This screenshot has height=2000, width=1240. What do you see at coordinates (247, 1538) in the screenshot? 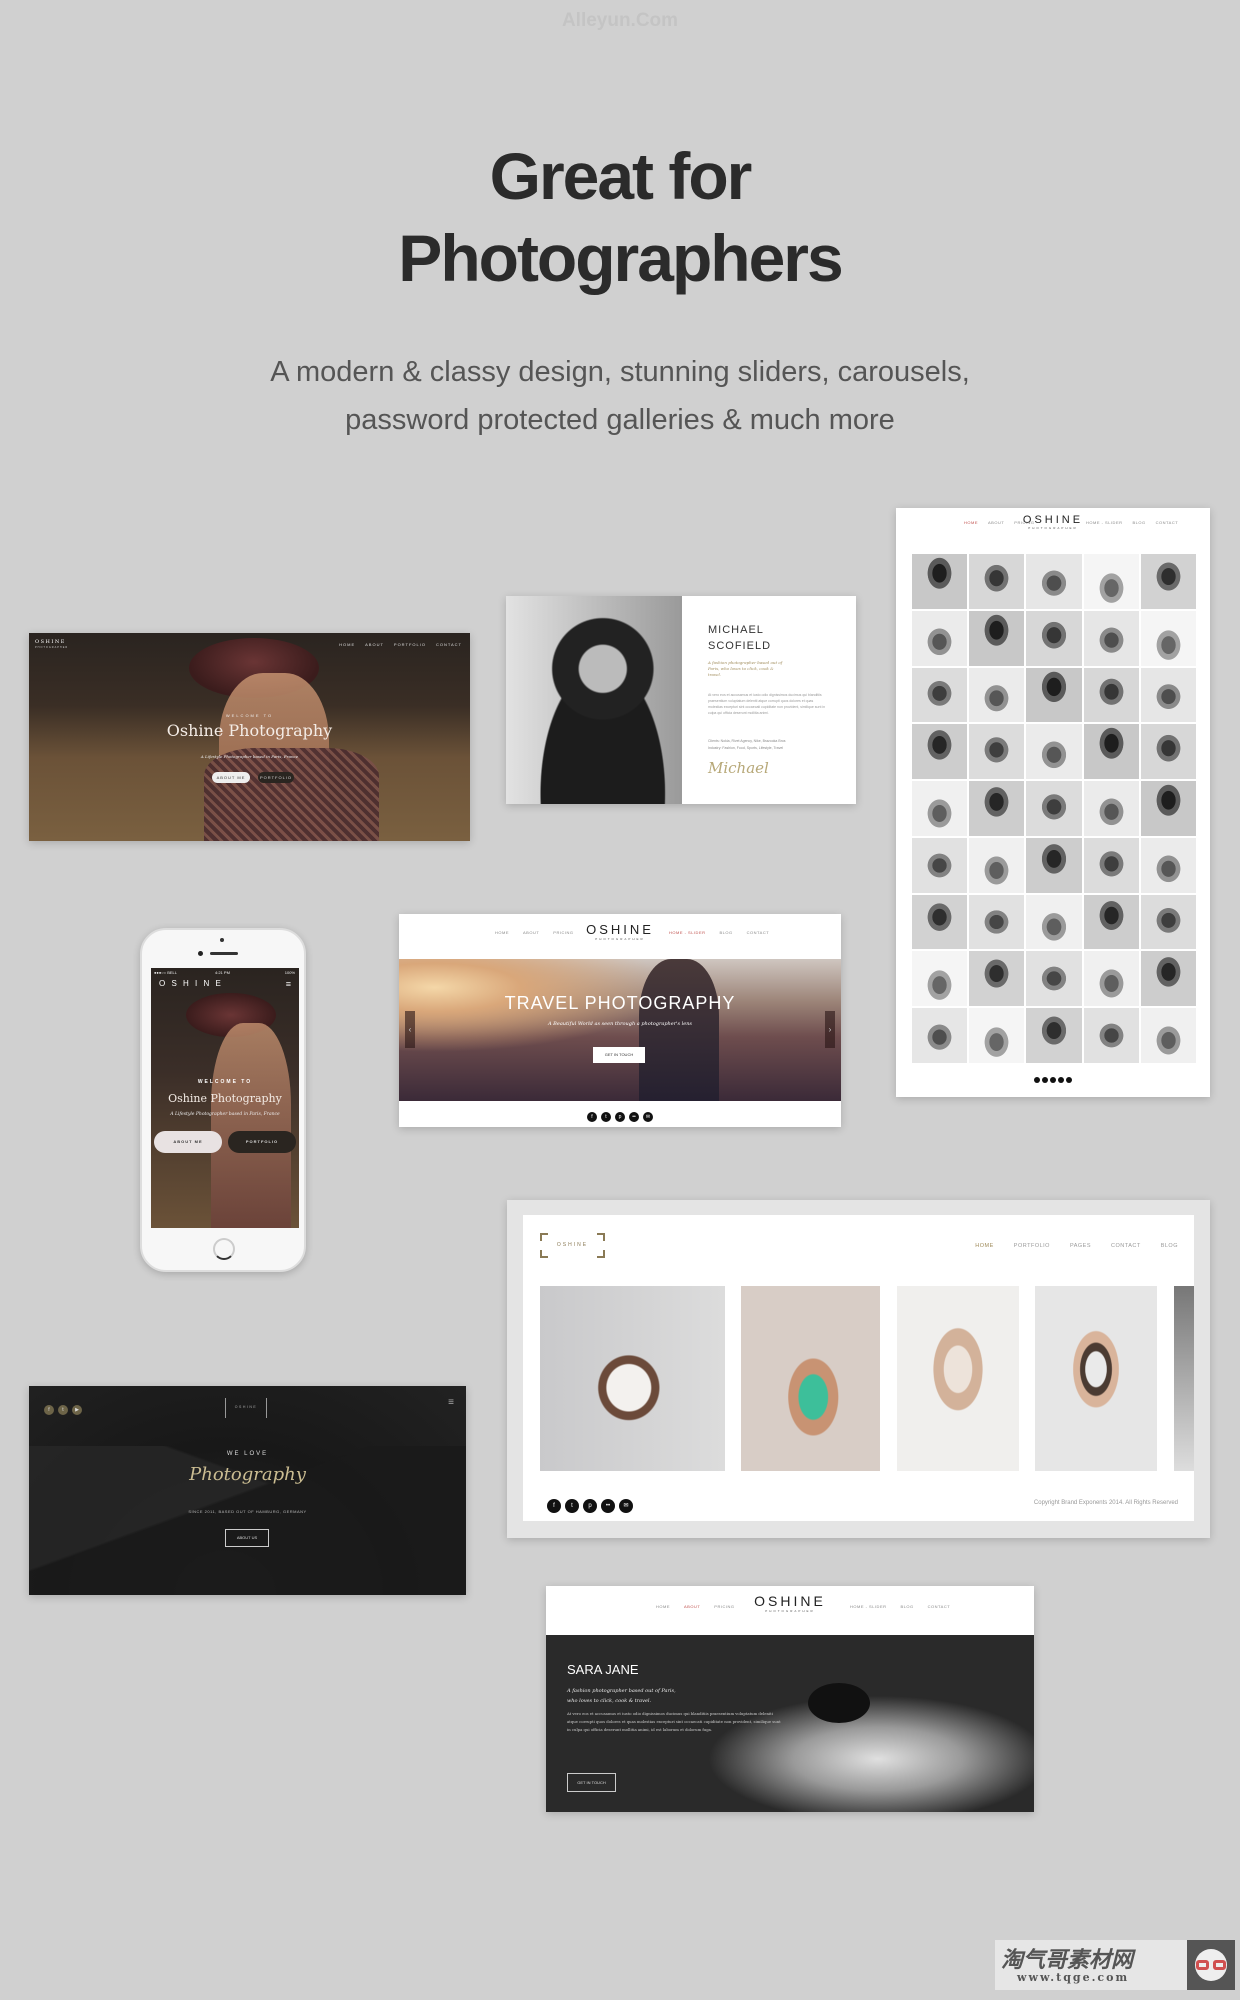
I see `about-us-button: ABOUT US` at bounding box center [247, 1538].